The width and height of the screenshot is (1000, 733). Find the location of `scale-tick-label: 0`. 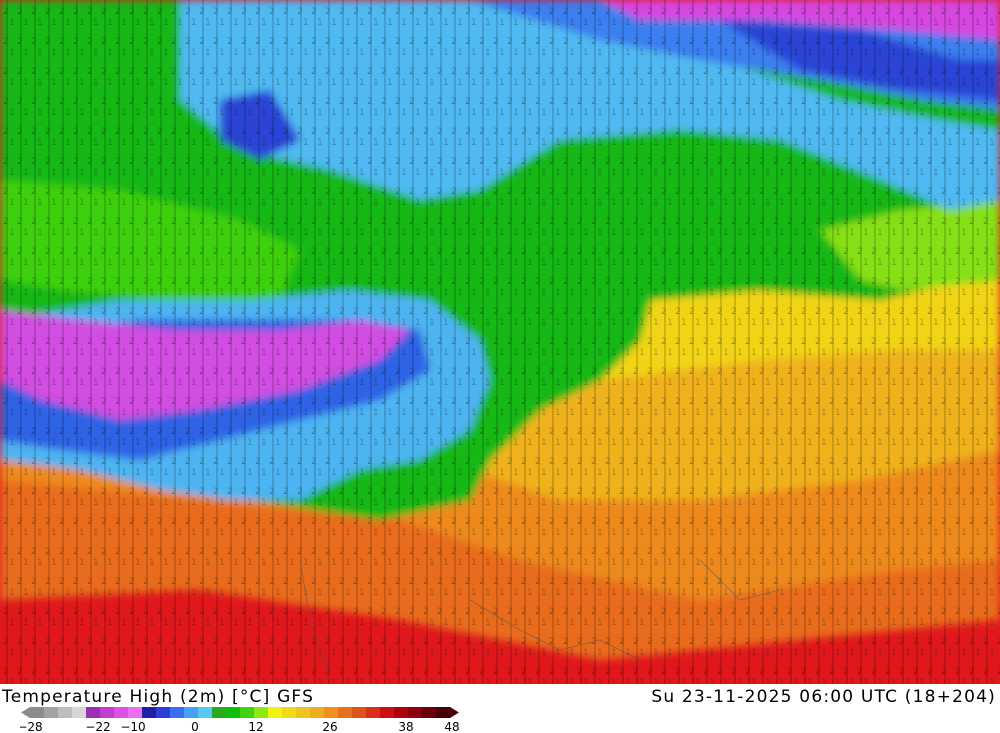

scale-tick-label: 0 is located at coordinates (195, 726).